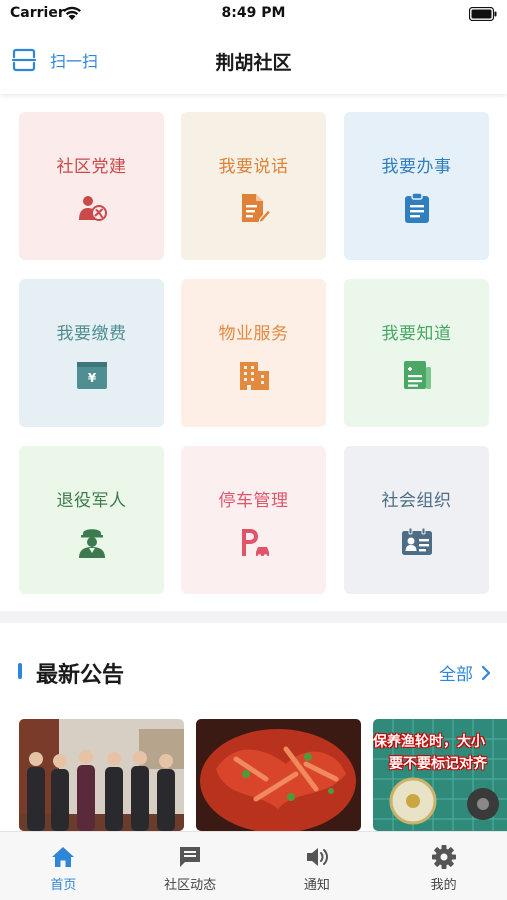 The image size is (507, 900). Describe the element at coordinates (63, 857) in the screenshot. I see `home-icon` at that location.